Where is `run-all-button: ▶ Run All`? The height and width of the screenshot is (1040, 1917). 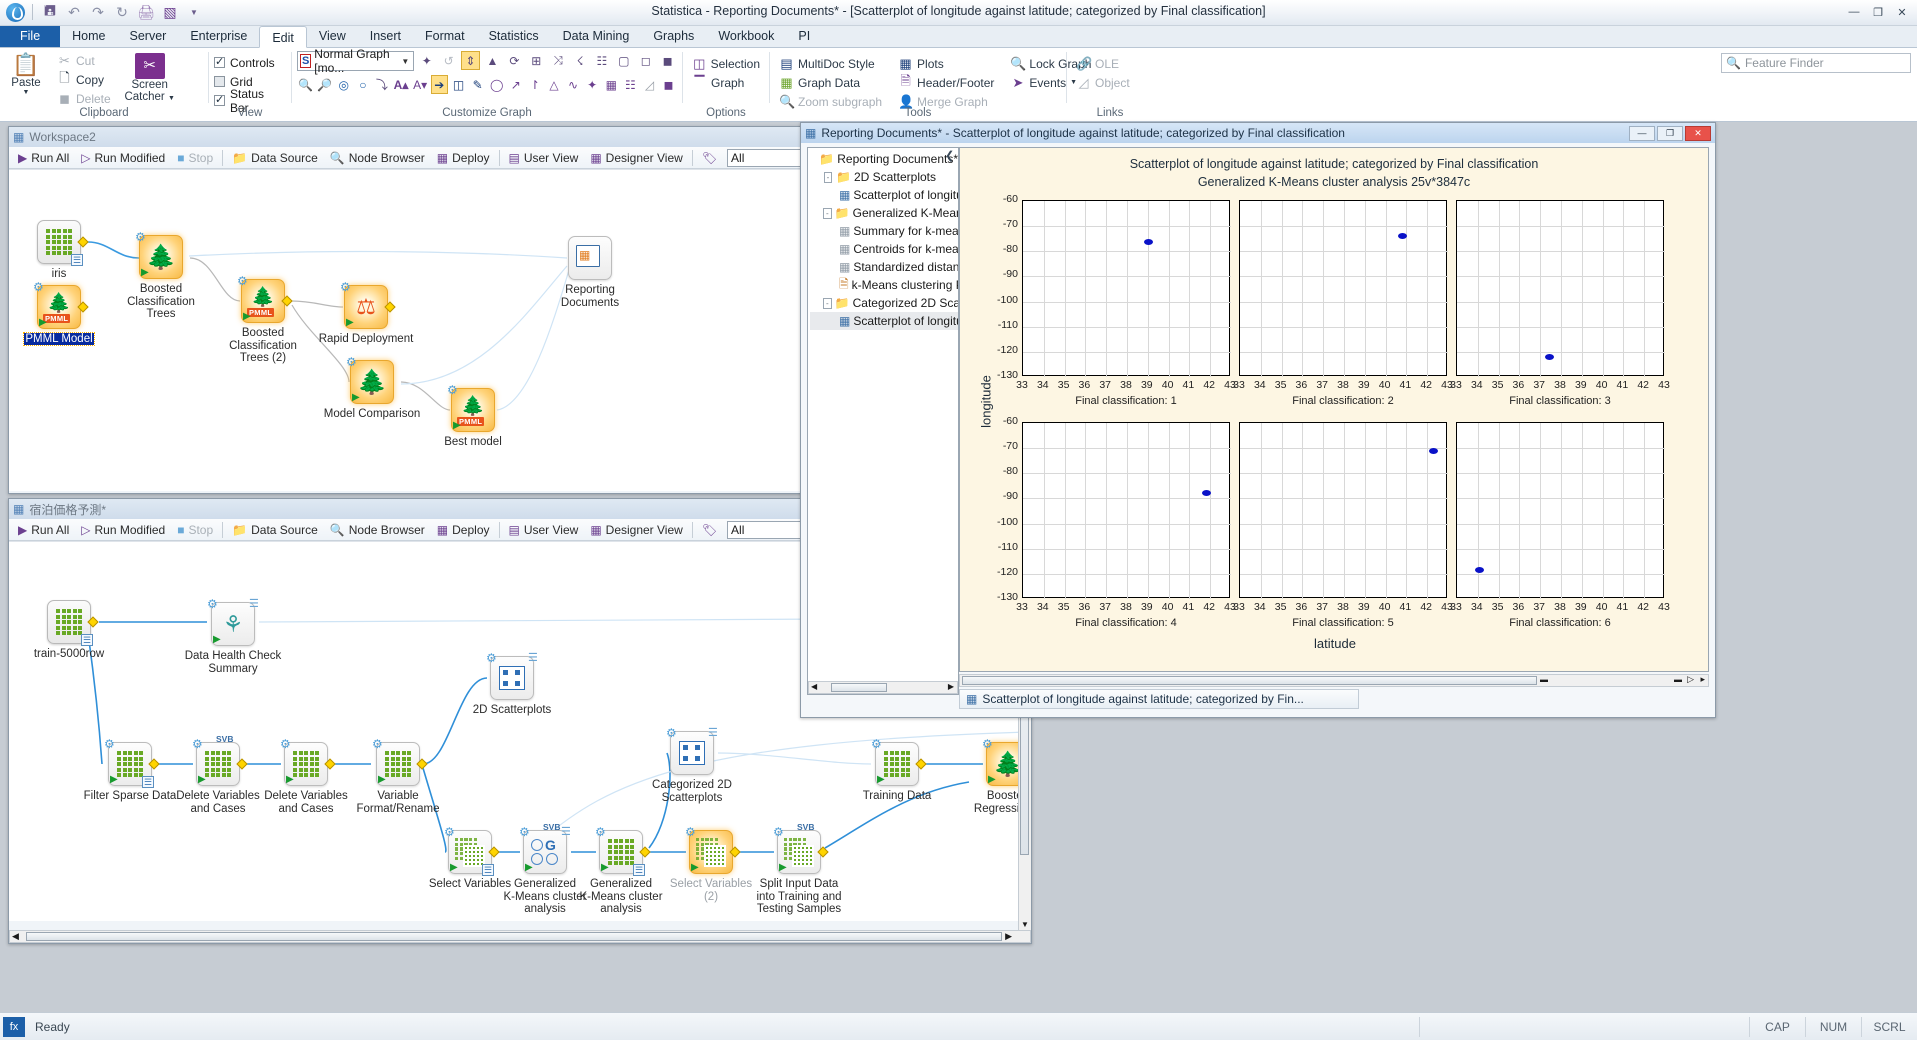 run-all-button: ▶ Run All is located at coordinates (43, 530).